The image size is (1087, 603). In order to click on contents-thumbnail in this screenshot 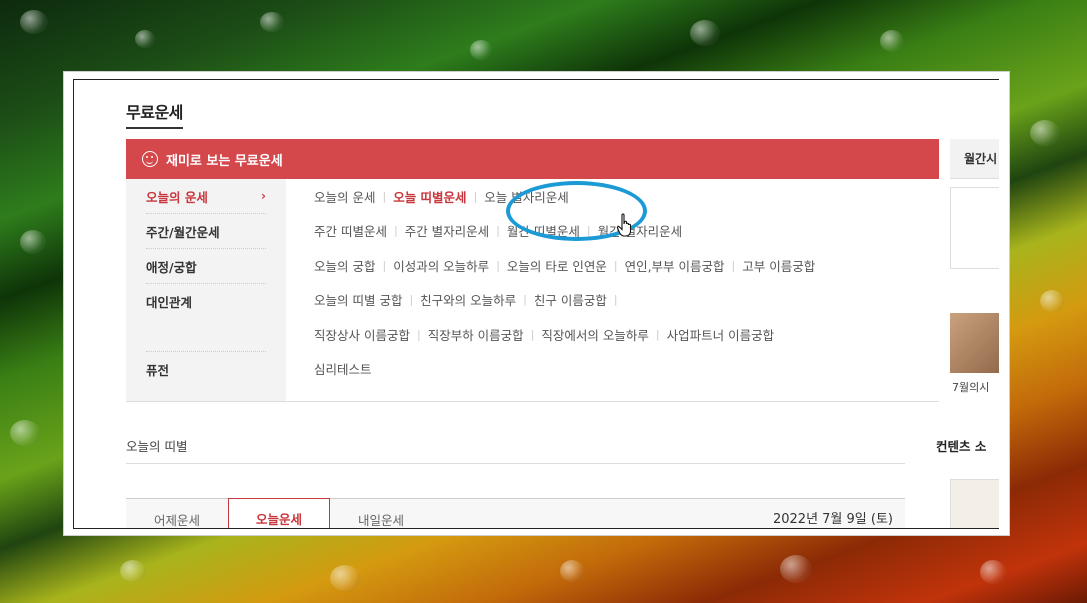, I will do `click(974, 503)`.